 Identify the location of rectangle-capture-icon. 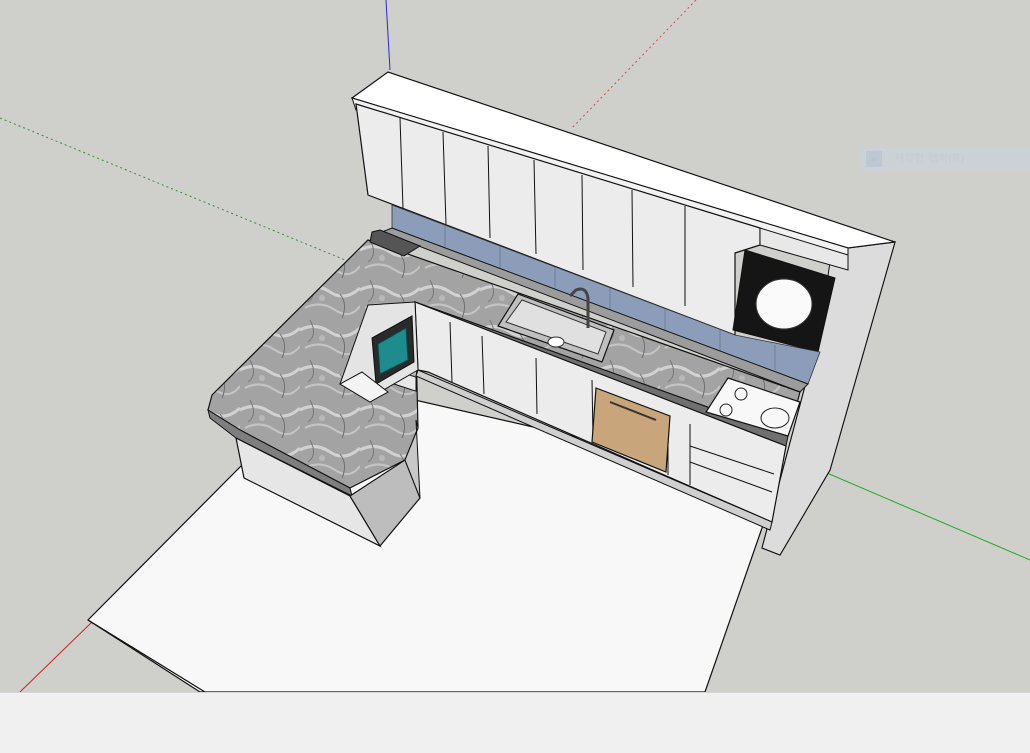
(874, 159).